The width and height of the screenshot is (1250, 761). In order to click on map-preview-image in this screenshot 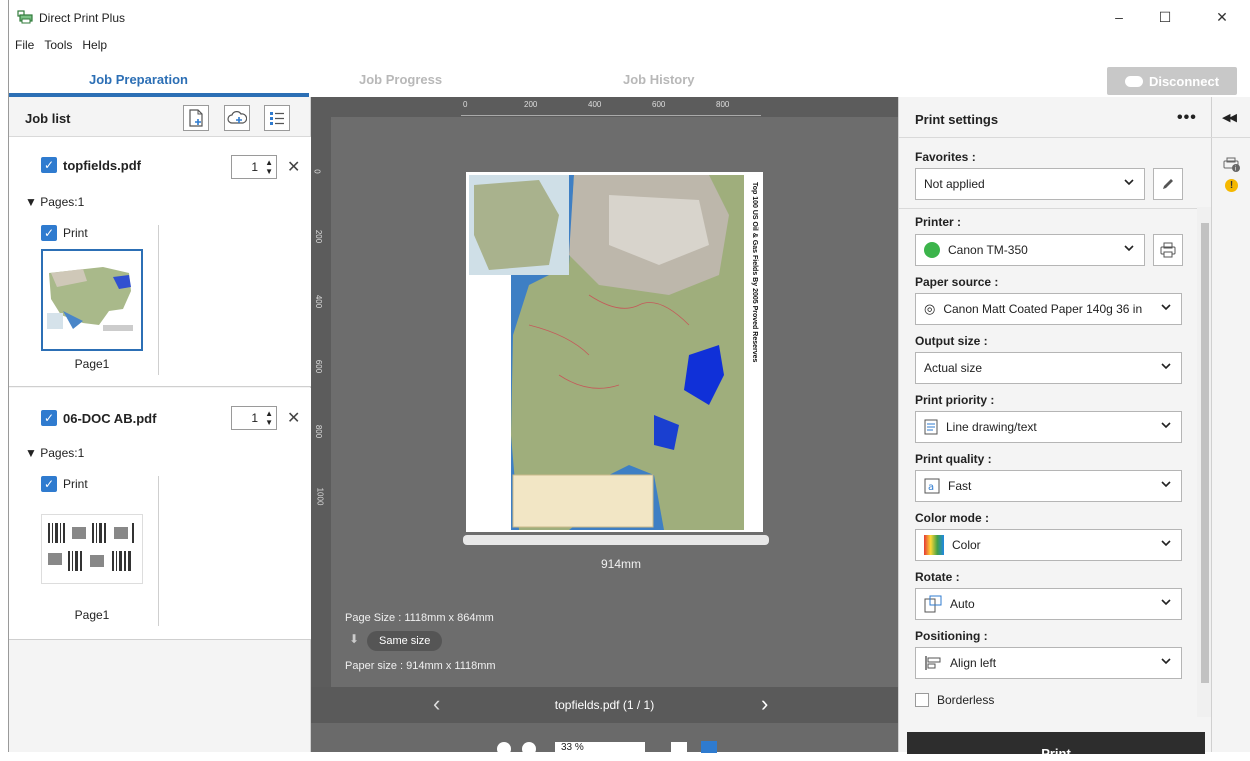, I will do `click(606, 352)`.